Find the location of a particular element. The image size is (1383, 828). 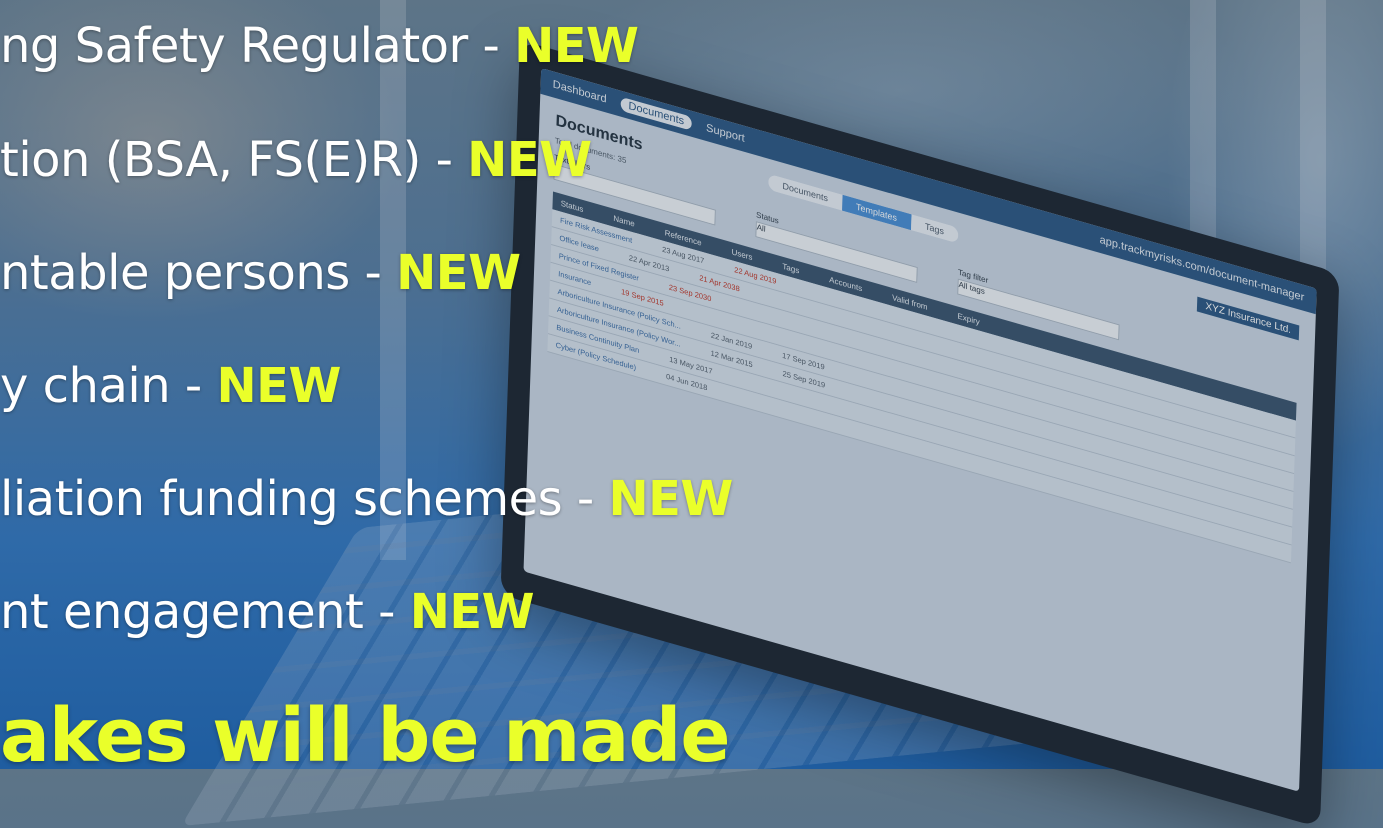

bullet-line: ntable persons - NEW is located at coordinates (260, 273).